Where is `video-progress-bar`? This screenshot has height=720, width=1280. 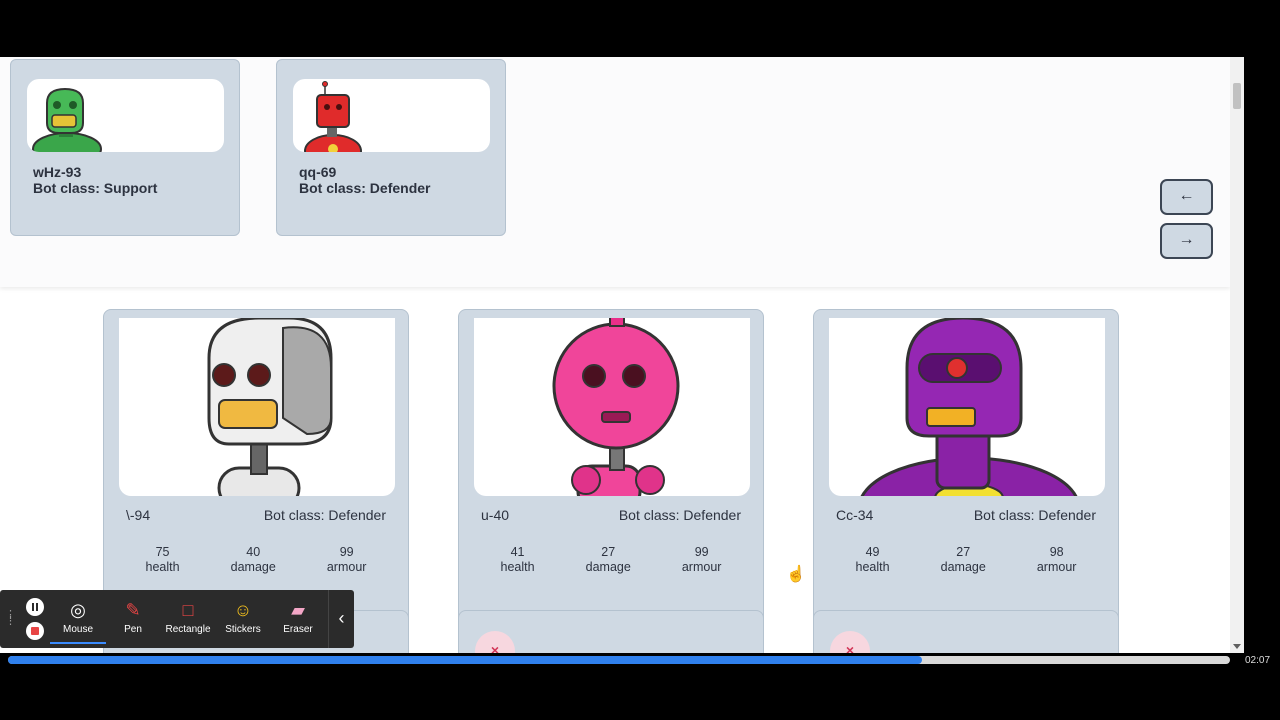 video-progress-bar is located at coordinates (619, 660).